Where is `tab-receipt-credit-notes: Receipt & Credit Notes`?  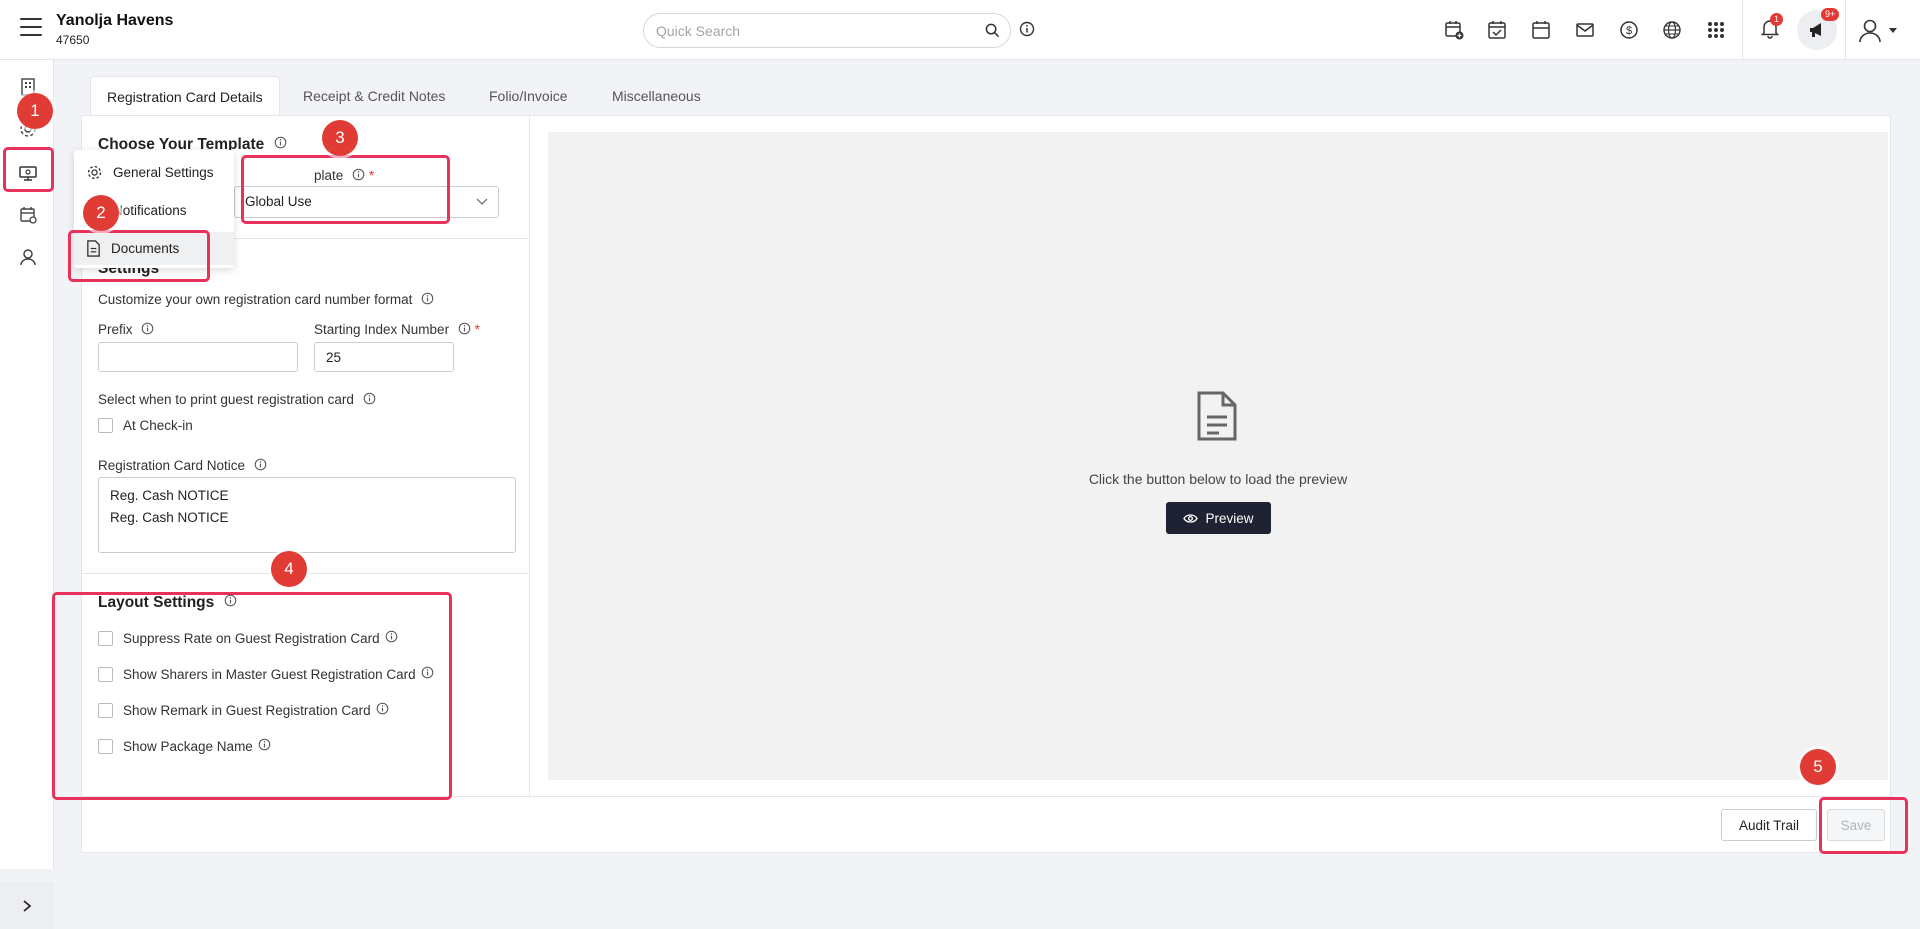
tab-receipt-credit-notes: Receipt & Credit Notes is located at coordinates (374, 96).